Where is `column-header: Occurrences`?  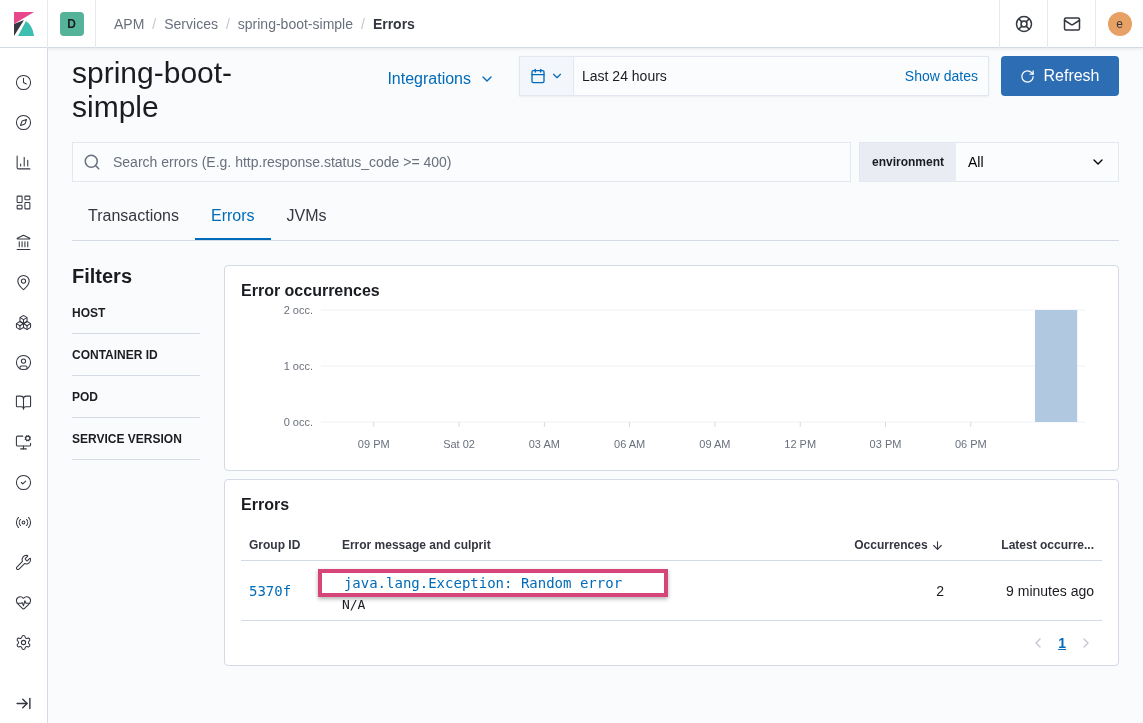 column-header: Occurrences is located at coordinates (879, 545).